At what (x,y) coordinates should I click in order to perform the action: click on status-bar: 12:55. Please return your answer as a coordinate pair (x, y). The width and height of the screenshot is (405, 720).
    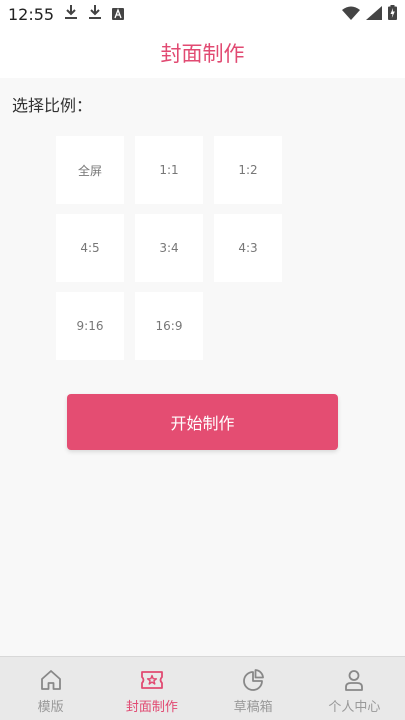
    Looking at the image, I should click on (202, 14).